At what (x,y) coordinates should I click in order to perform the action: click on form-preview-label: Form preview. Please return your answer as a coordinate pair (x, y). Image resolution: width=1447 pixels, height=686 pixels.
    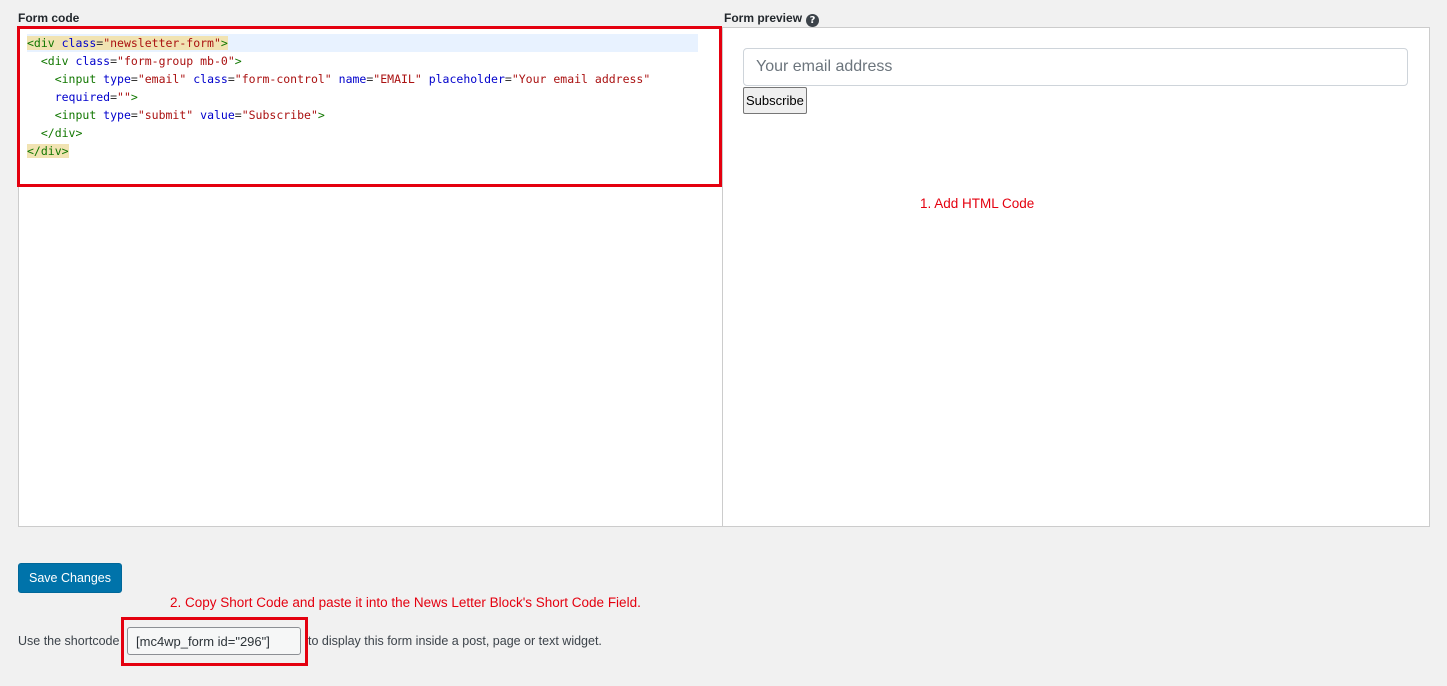
    Looking at the image, I should click on (763, 18).